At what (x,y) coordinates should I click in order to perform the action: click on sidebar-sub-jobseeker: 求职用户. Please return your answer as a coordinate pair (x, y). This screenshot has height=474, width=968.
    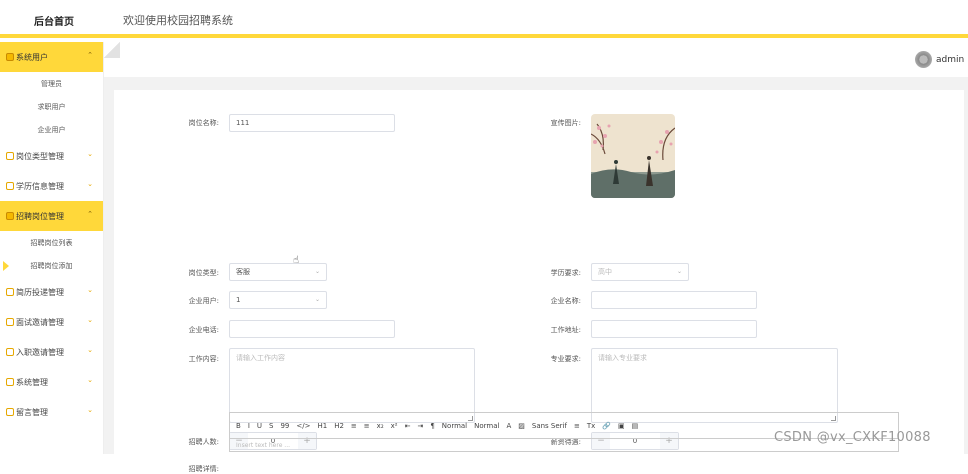
    Looking at the image, I should click on (51, 106).